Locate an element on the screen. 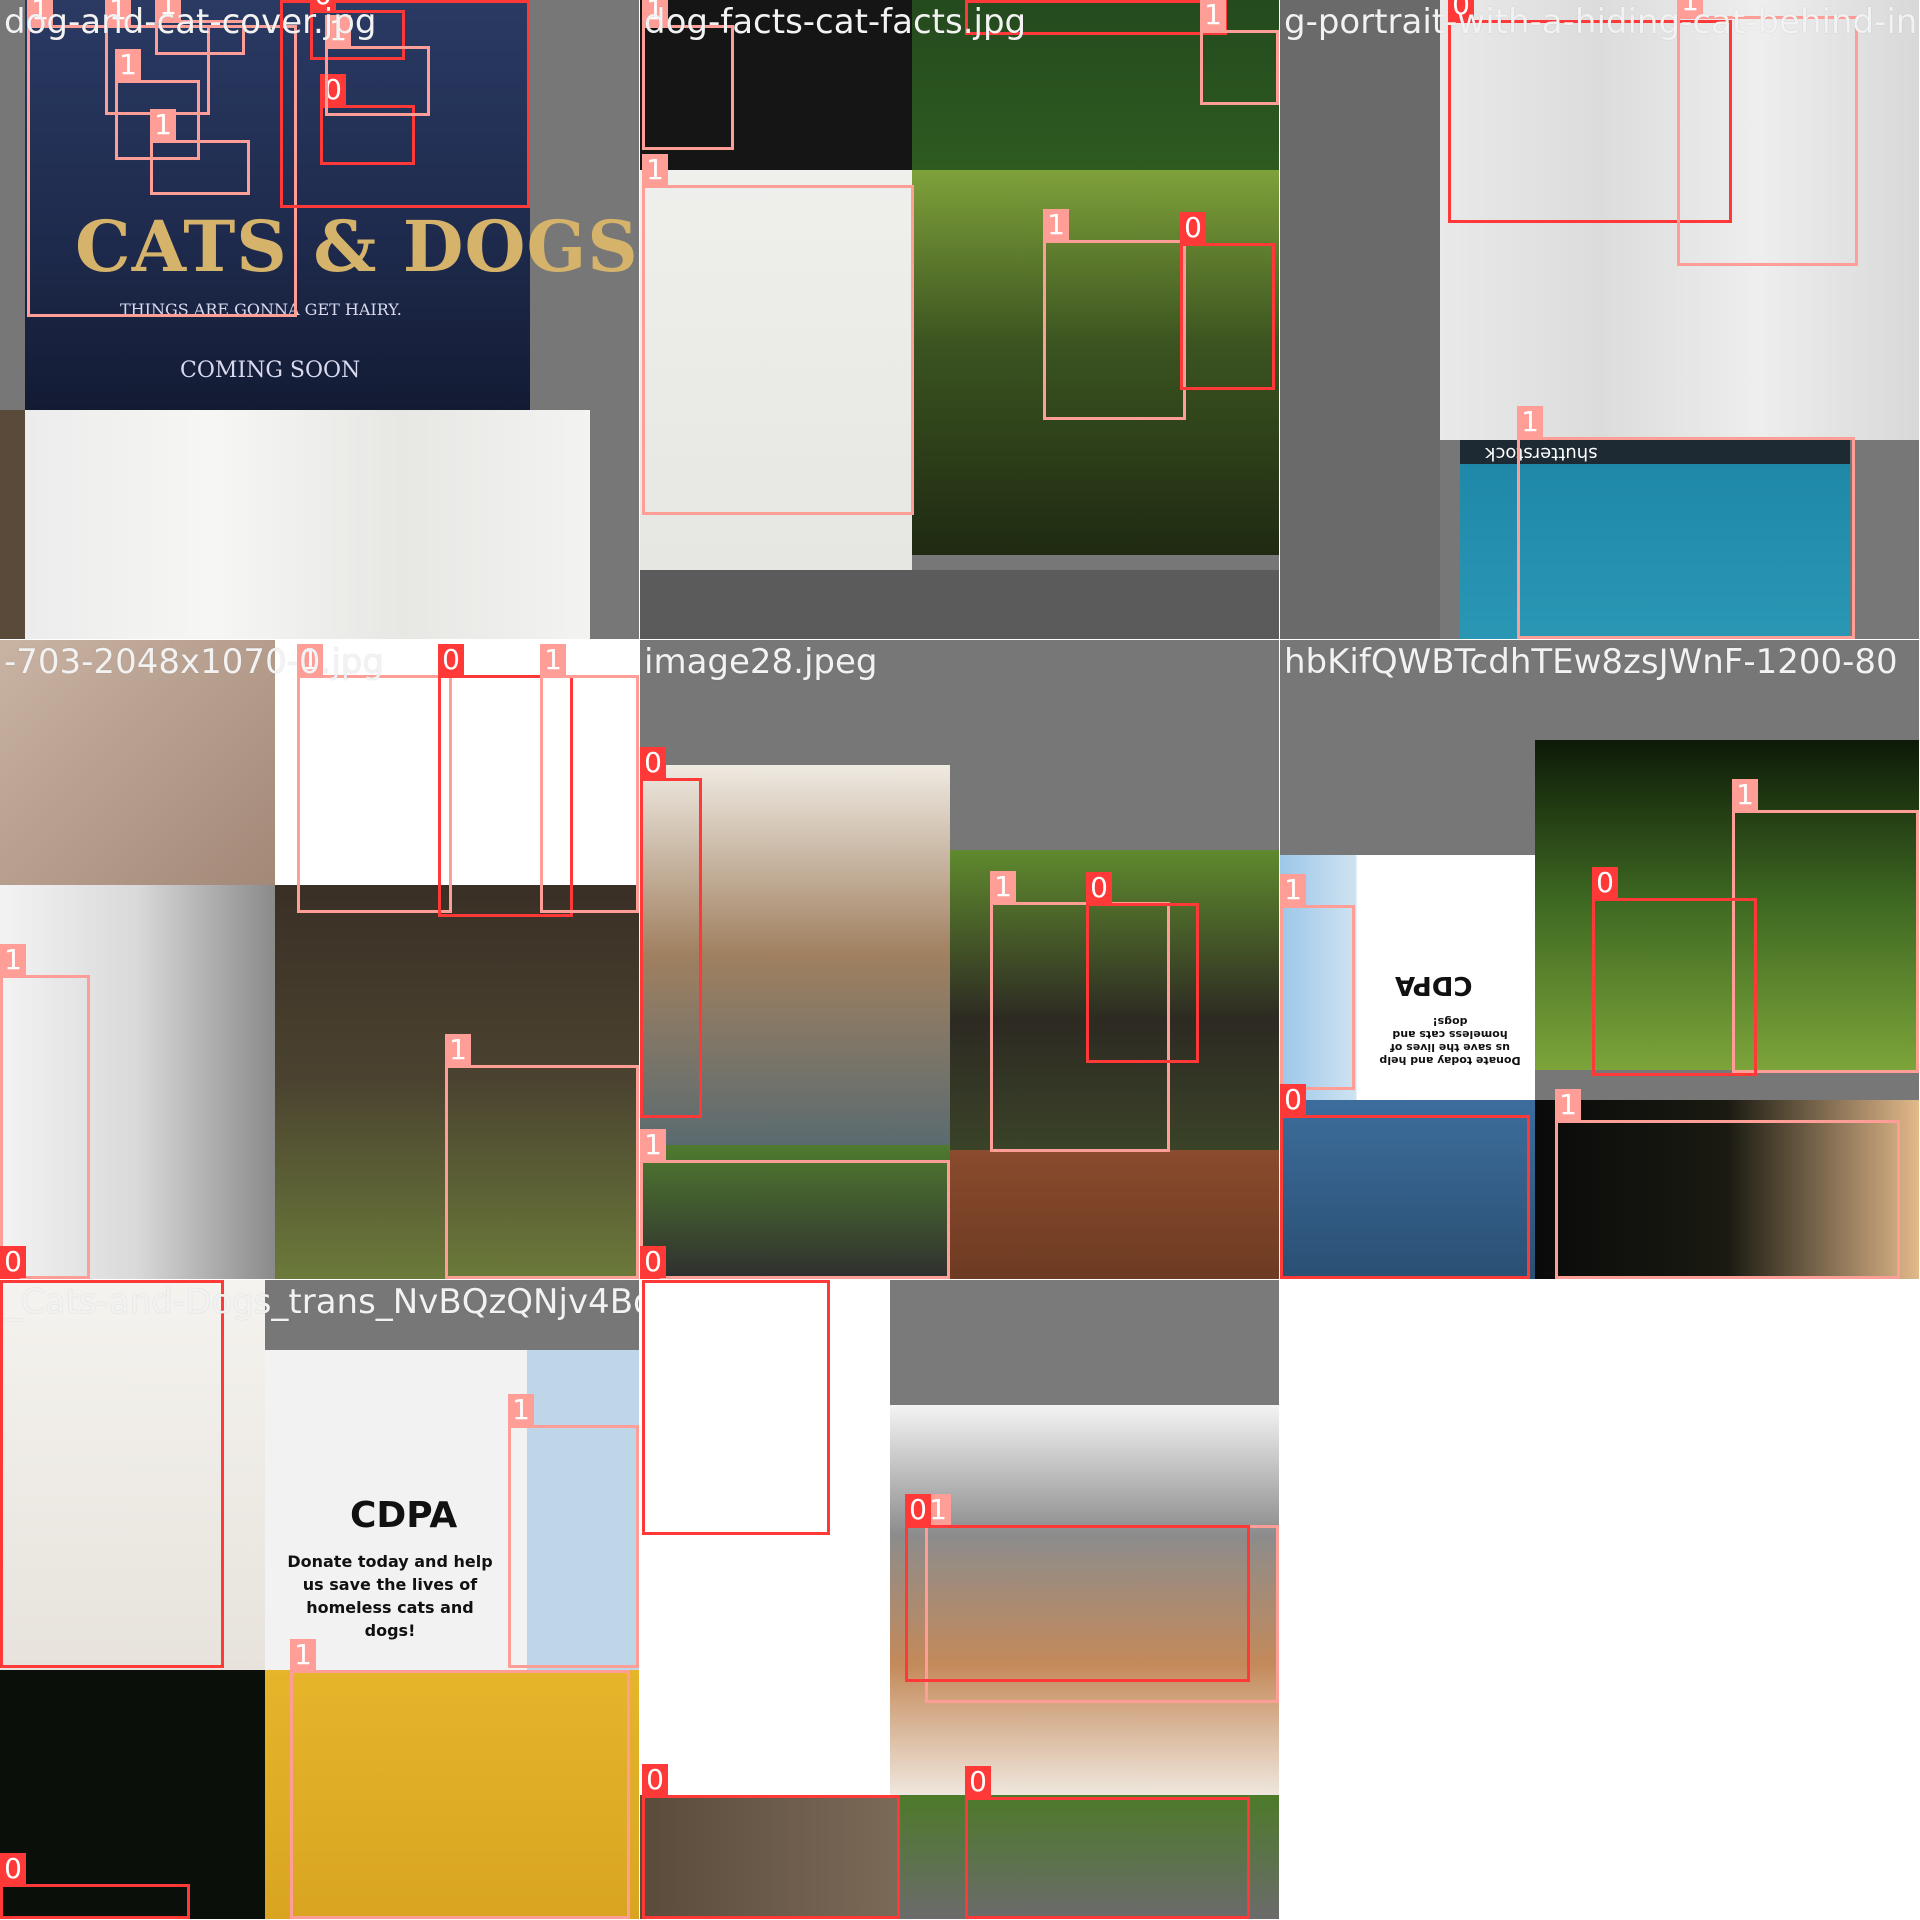  tile-image28: 0 1 0 1 0 image28.jpeg is located at coordinates (959, 959).